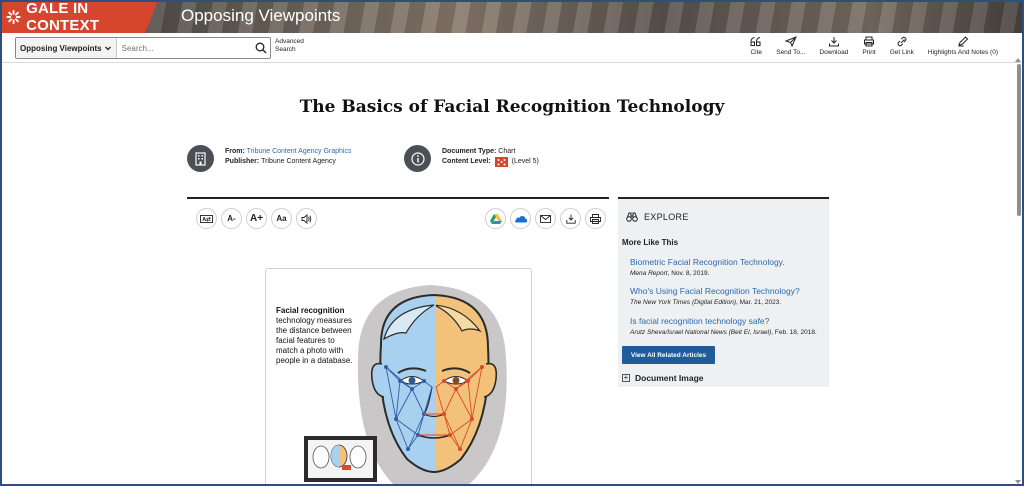 The width and height of the screenshot is (1024, 486). What do you see at coordinates (728, 321) in the screenshot?
I see `related-article-link: Is facial recognition technology safe?` at bounding box center [728, 321].